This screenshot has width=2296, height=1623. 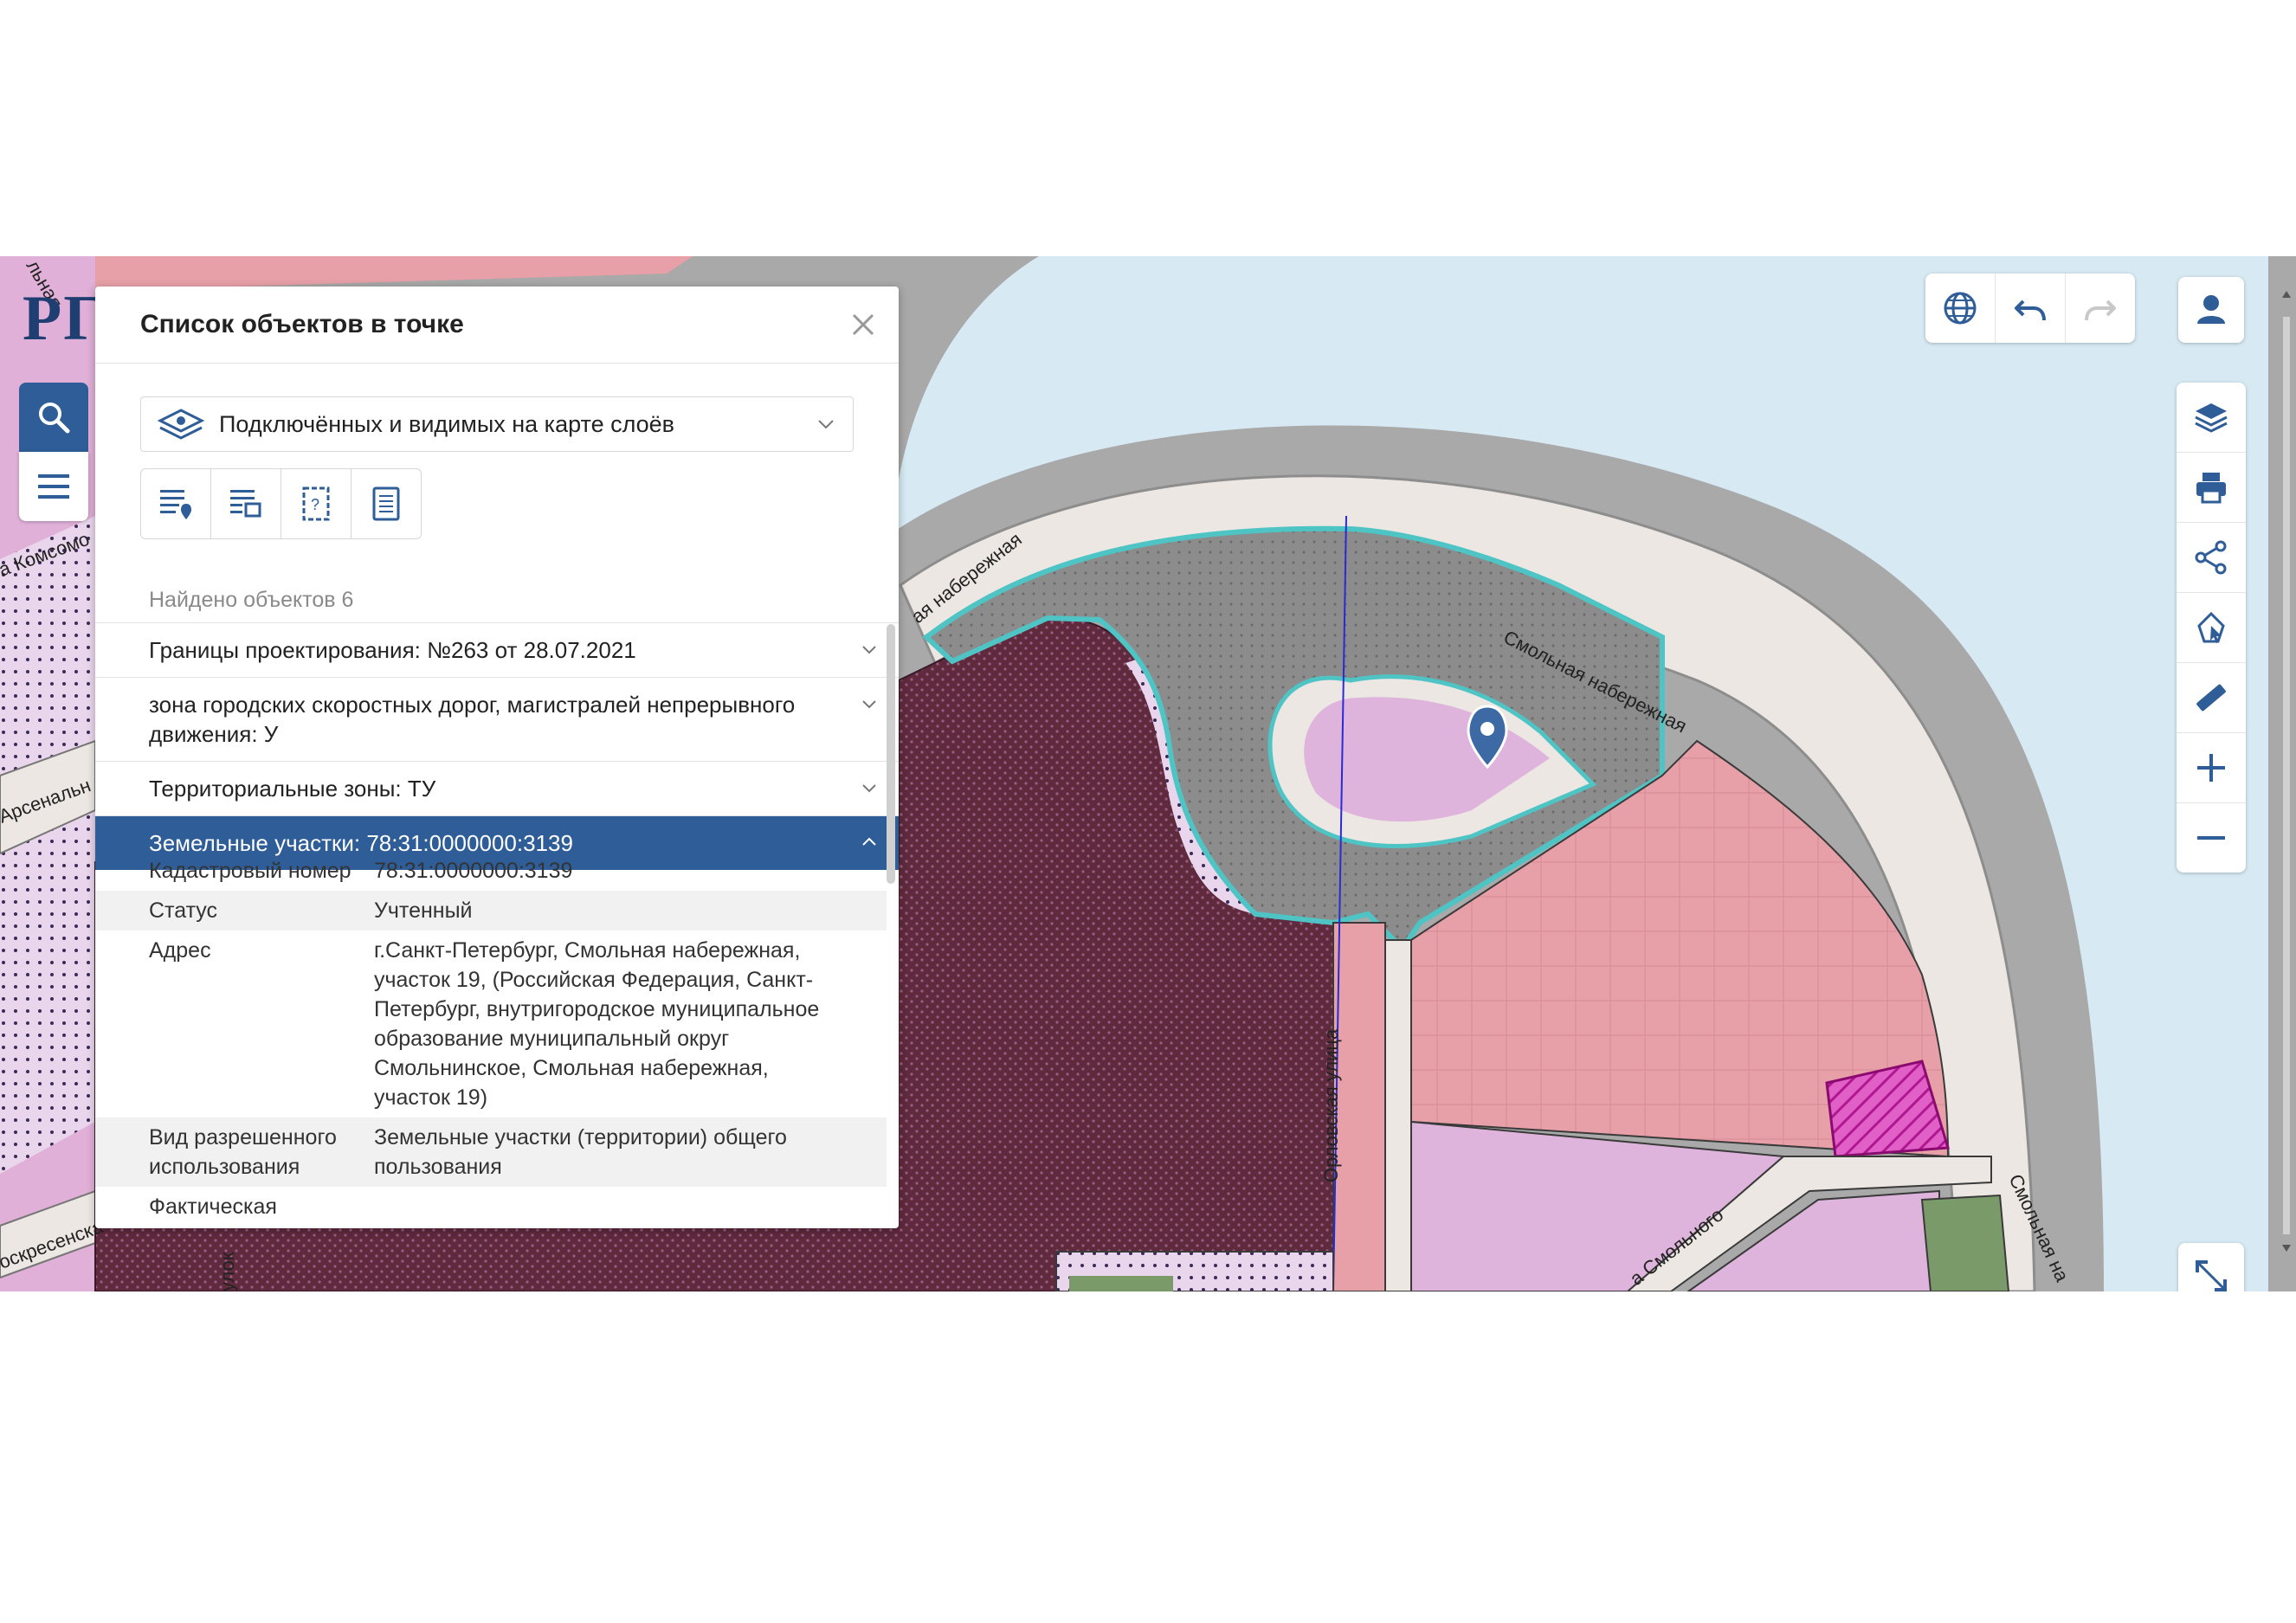 What do you see at coordinates (491, 911) in the screenshot?
I see `detail-row: Статус Учтенный` at bounding box center [491, 911].